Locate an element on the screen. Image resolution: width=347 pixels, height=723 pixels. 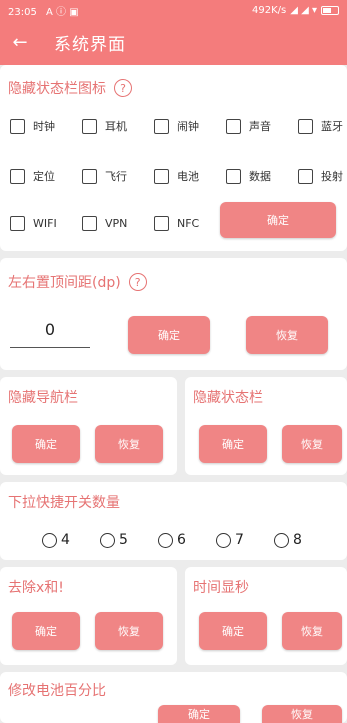
checkbox-wifi: WIFI is located at coordinates (33, 223).